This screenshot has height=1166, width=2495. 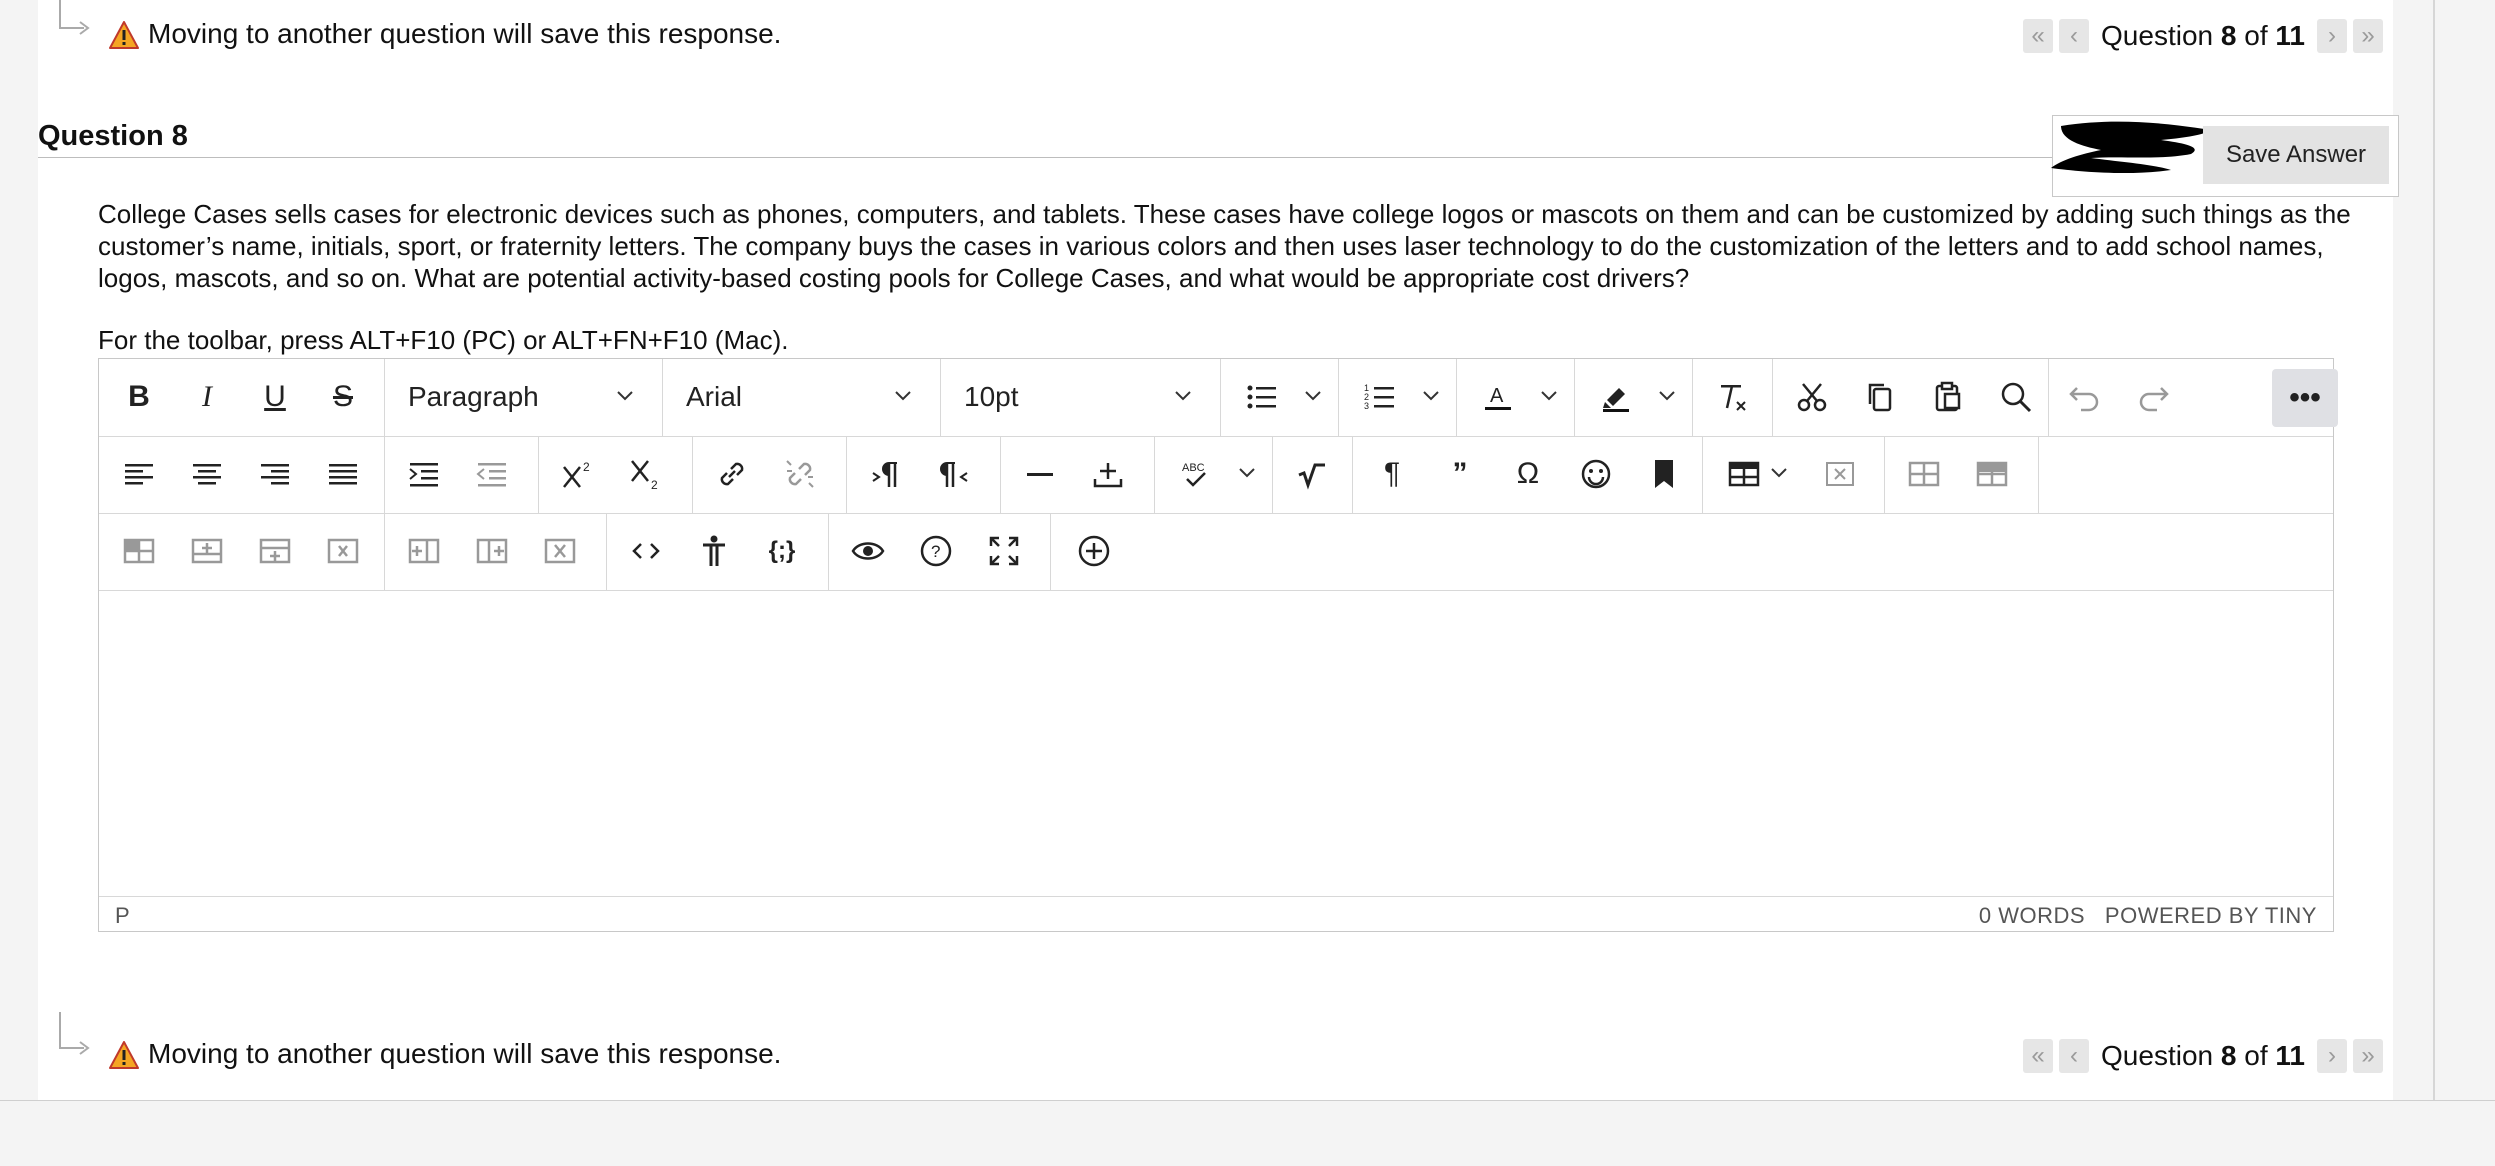 I want to click on strikethrough-button: S, so click(x=343, y=397).